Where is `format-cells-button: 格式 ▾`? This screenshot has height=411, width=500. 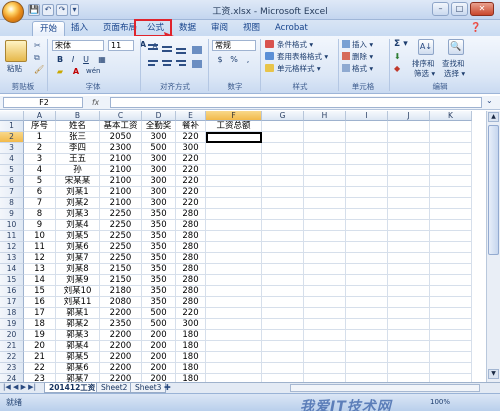 format-cells-button: 格式 ▾ is located at coordinates (362, 68).